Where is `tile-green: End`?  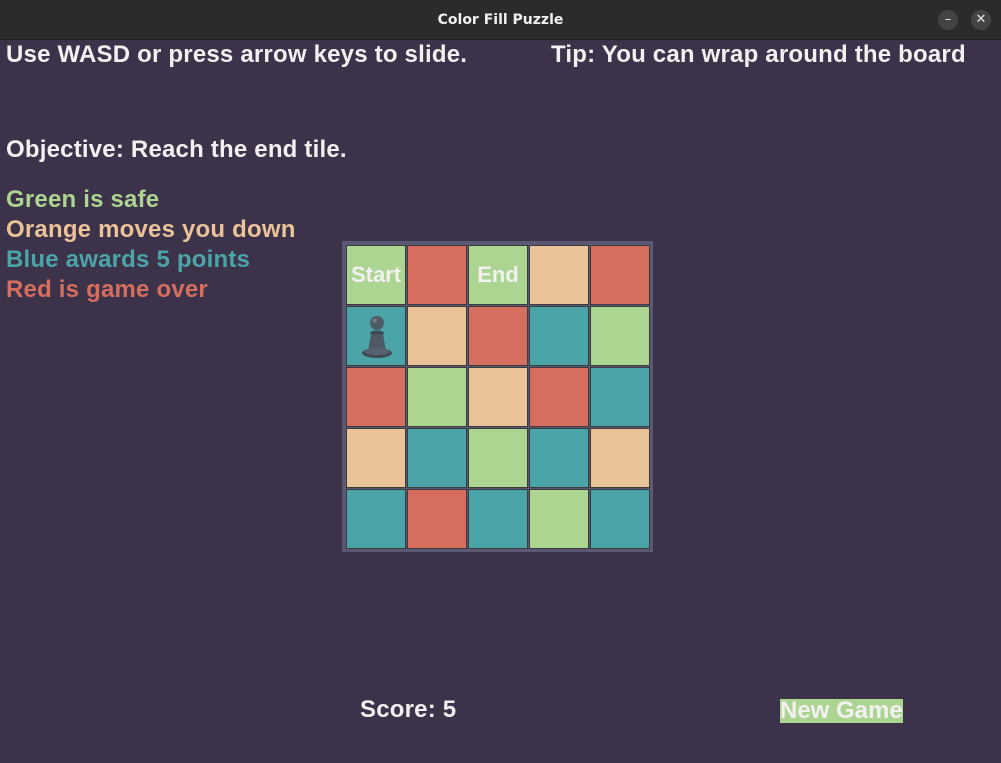 tile-green: End is located at coordinates (498, 275).